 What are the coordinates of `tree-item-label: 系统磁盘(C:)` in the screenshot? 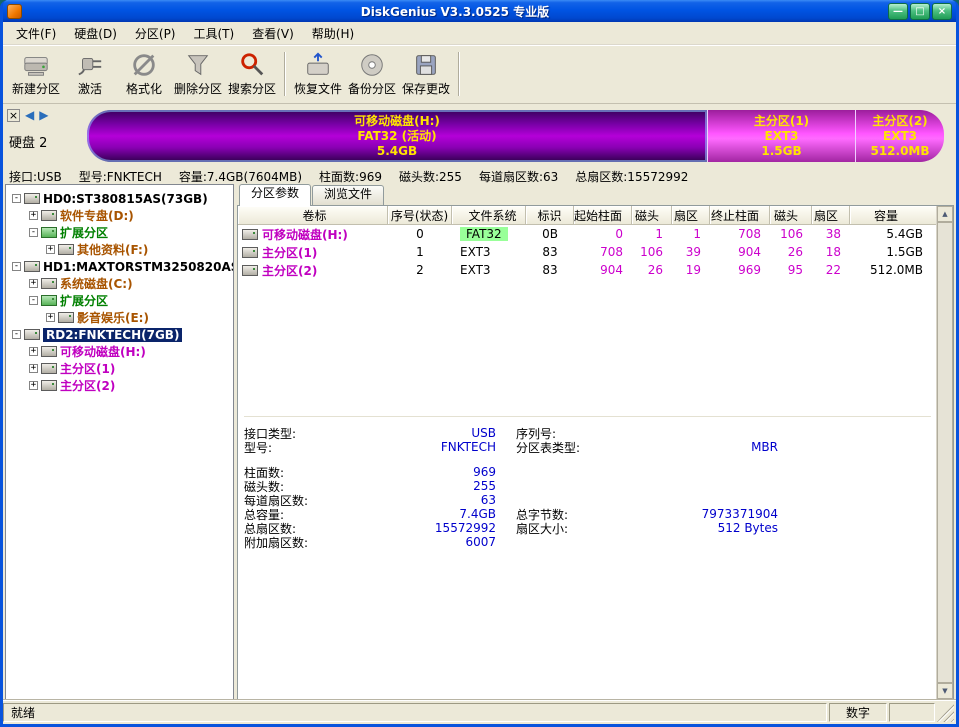 It's located at (96, 284).